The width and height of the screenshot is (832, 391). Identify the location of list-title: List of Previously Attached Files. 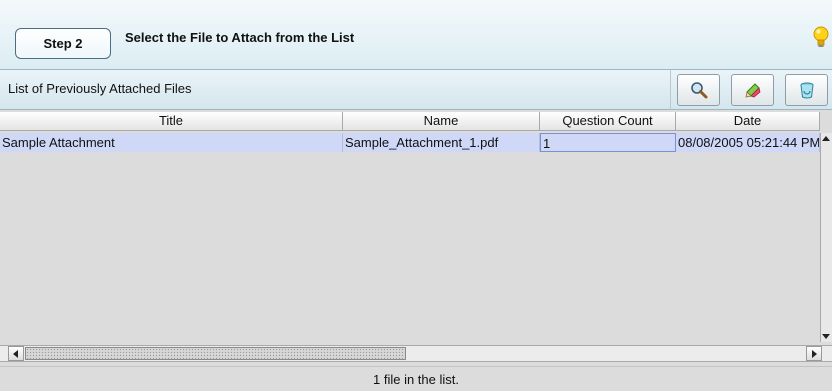
(100, 88).